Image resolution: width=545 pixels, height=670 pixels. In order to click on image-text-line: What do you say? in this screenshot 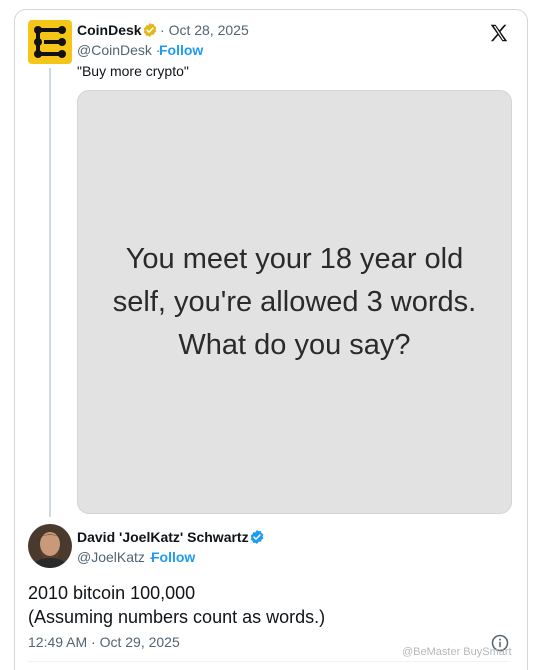, I will do `click(294, 344)`.